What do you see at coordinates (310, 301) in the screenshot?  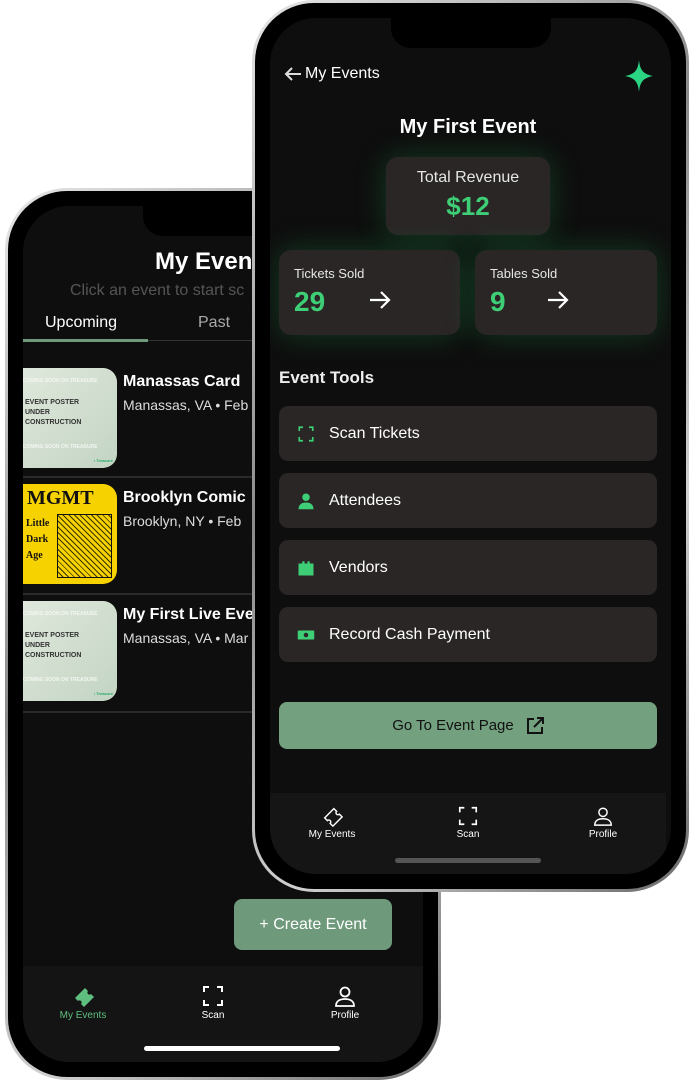 I see `tickets-value: 29` at bounding box center [310, 301].